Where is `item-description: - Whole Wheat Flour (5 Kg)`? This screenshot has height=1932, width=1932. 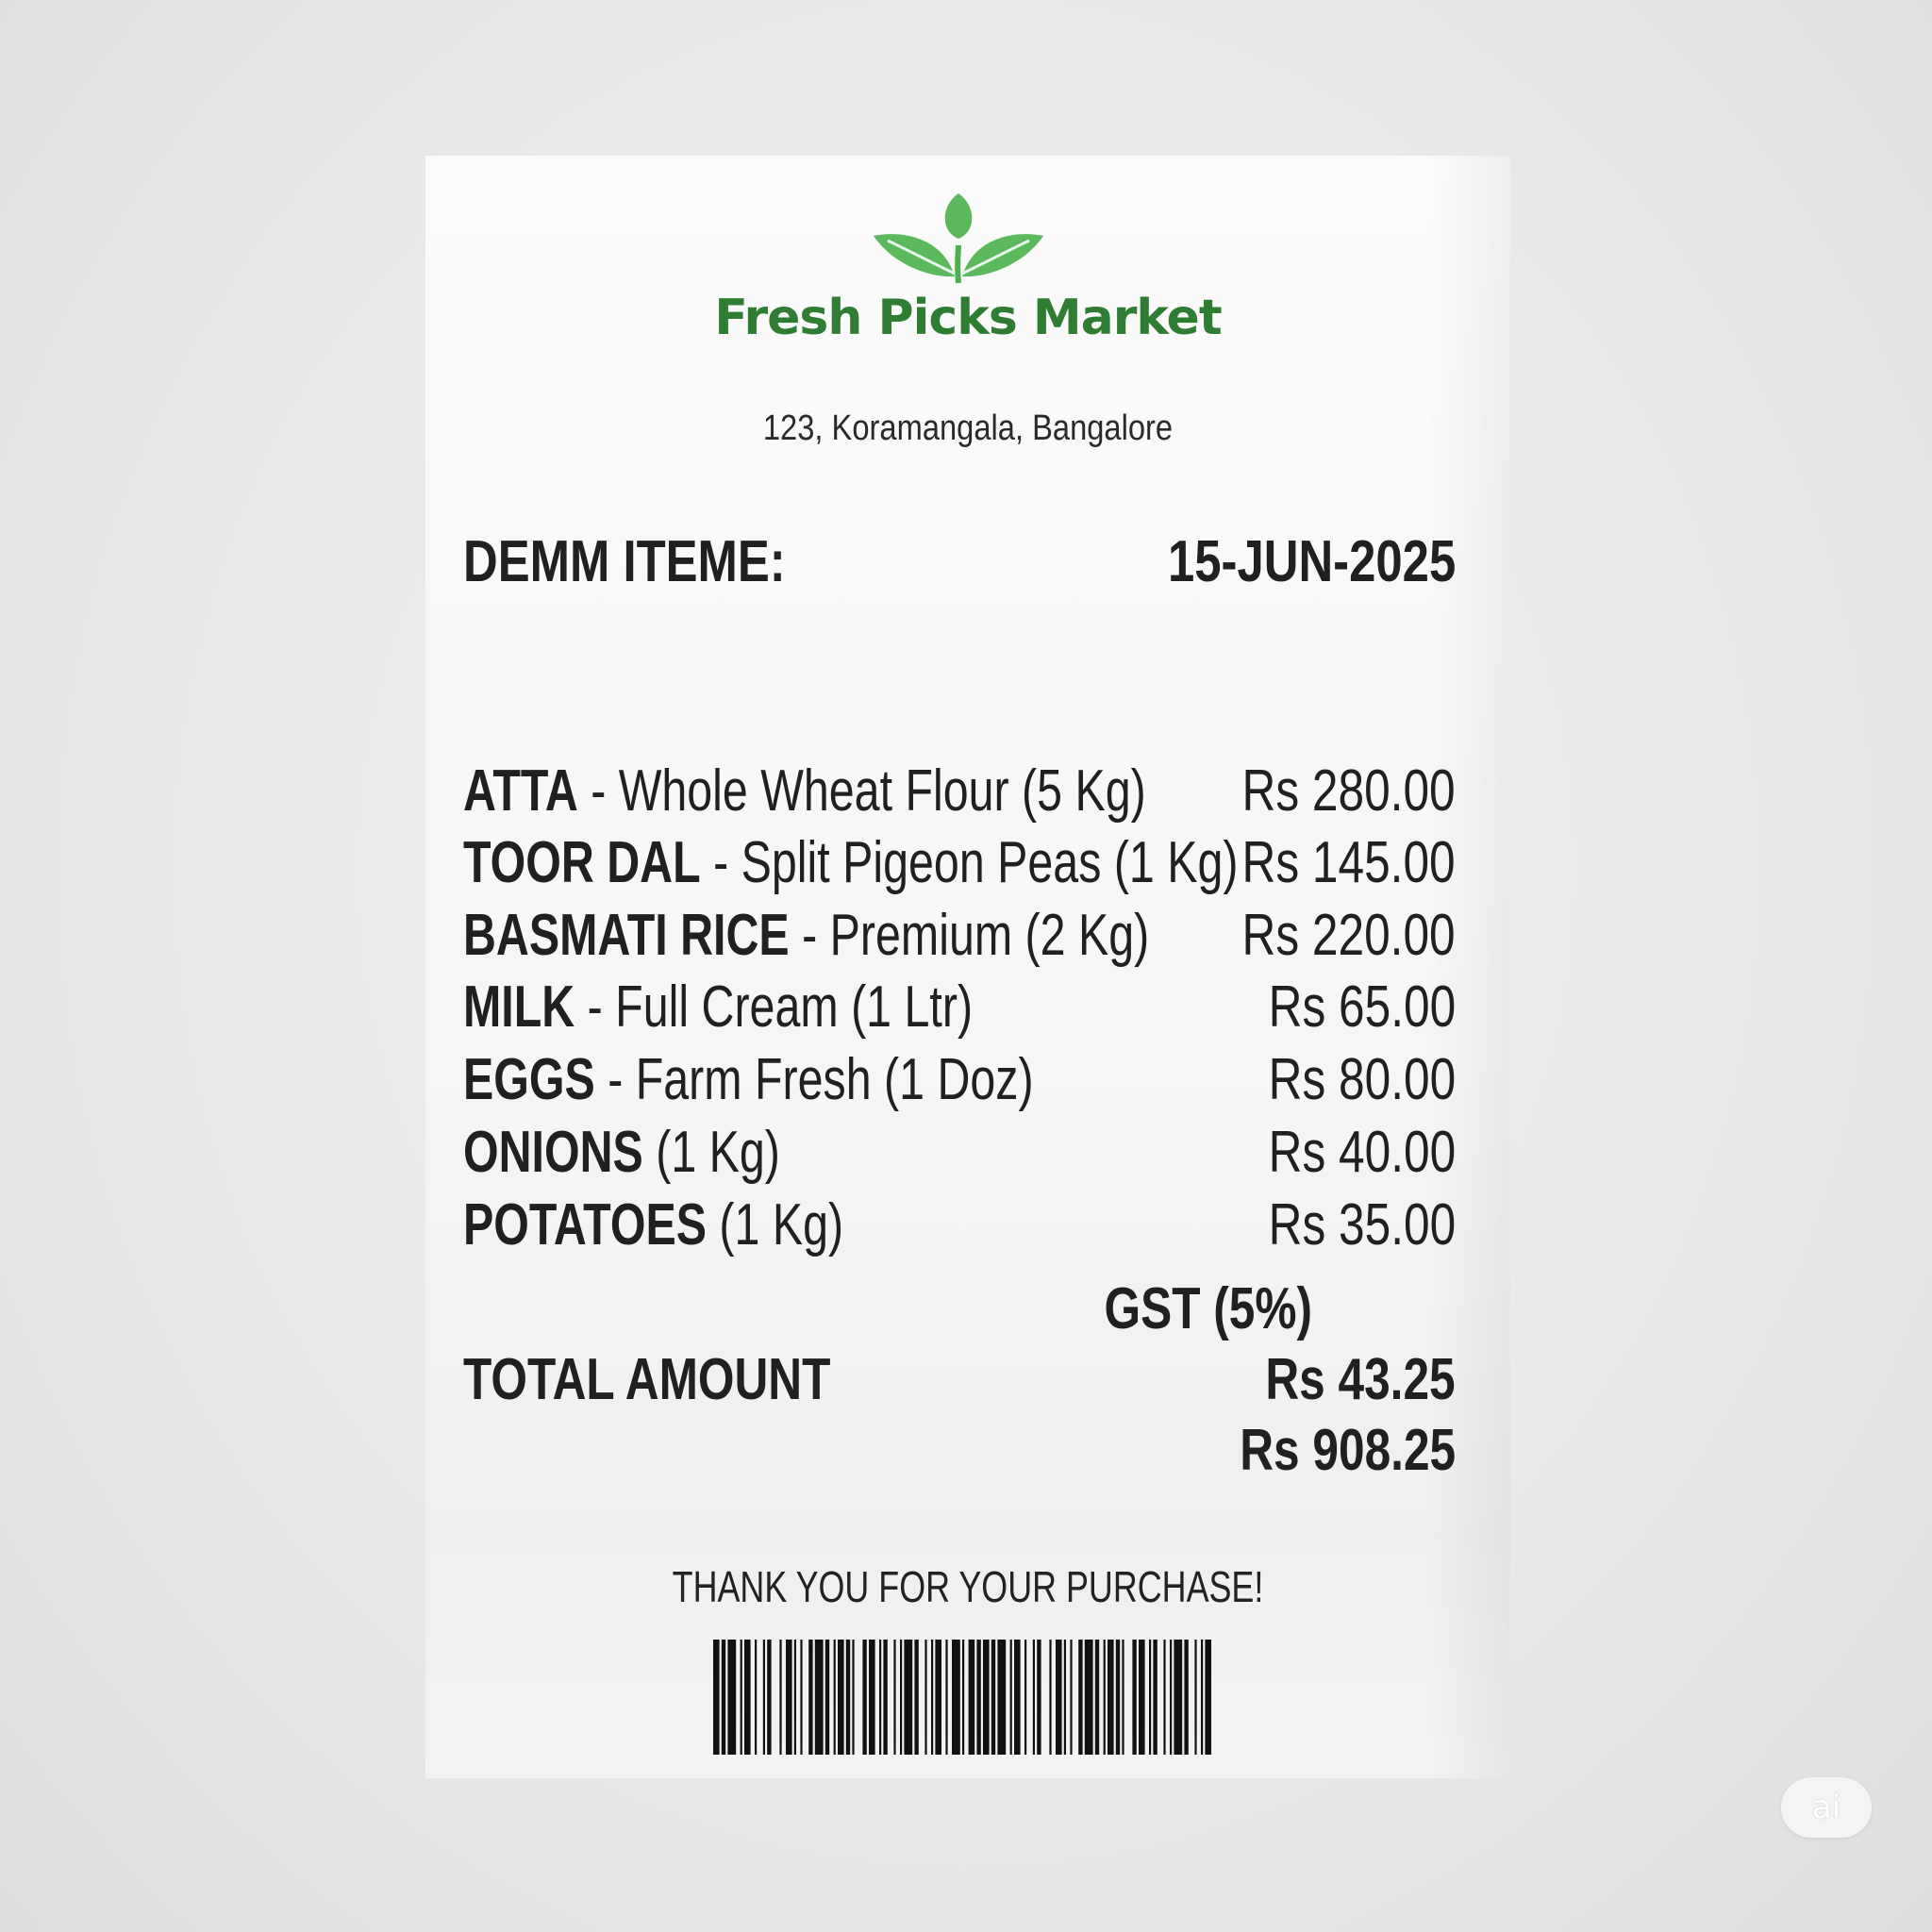
item-description: - Whole Wheat Flour (5 Kg) is located at coordinates (861, 791).